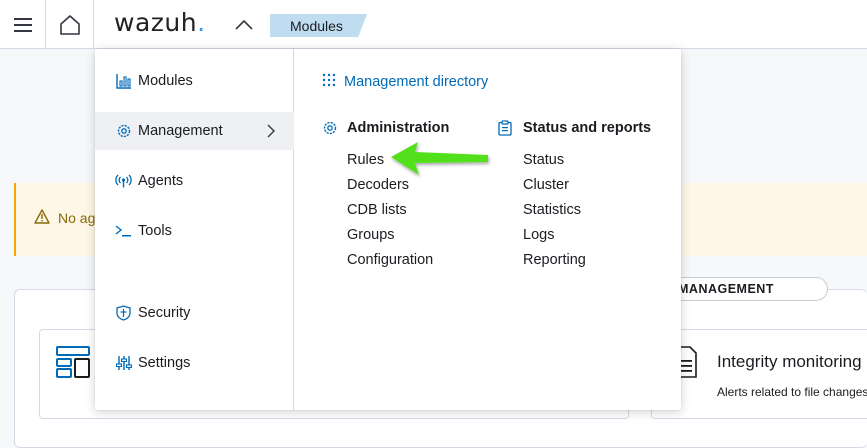 This screenshot has width=867, height=448. Describe the element at coordinates (194, 363) in the screenshot. I see `sidebar-item-settings: Settings` at that location.